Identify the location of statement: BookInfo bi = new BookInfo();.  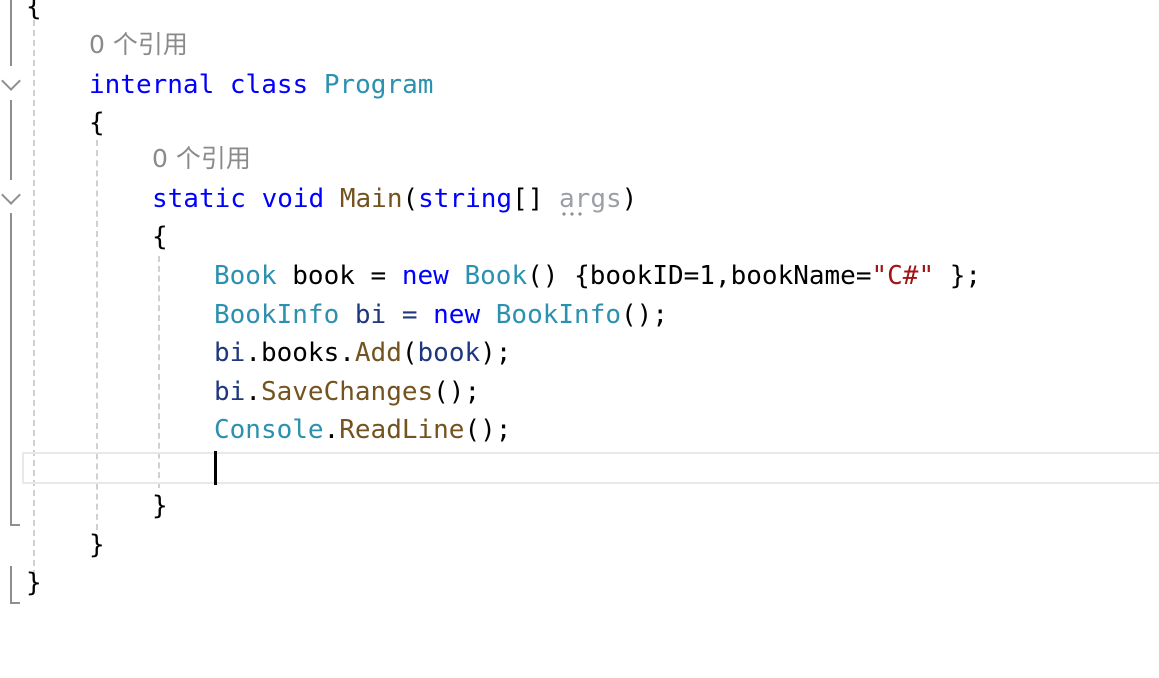
(441, 315).